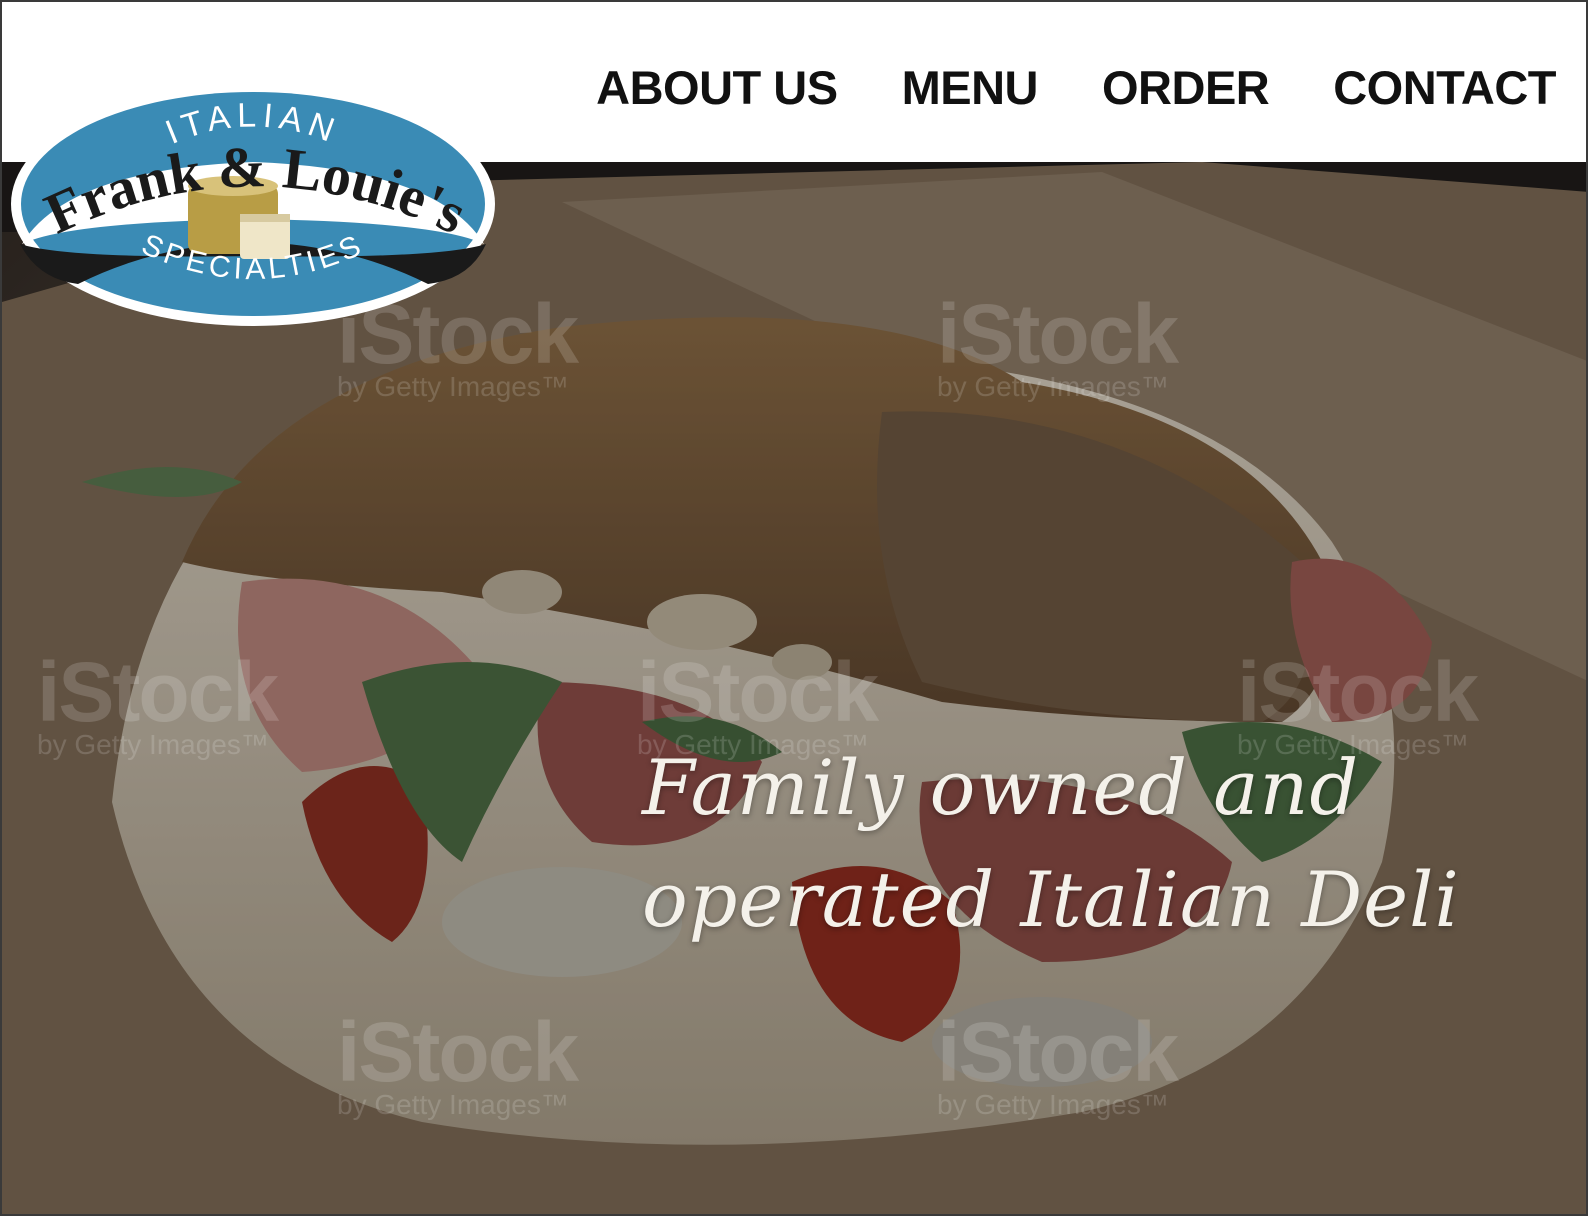 The height and width of the screenshot is (1216, 1588). Describe the element at coordinates (1051, 899) in the screenshot. I see `tagline-line-2: operated Italian Deli` at that location.